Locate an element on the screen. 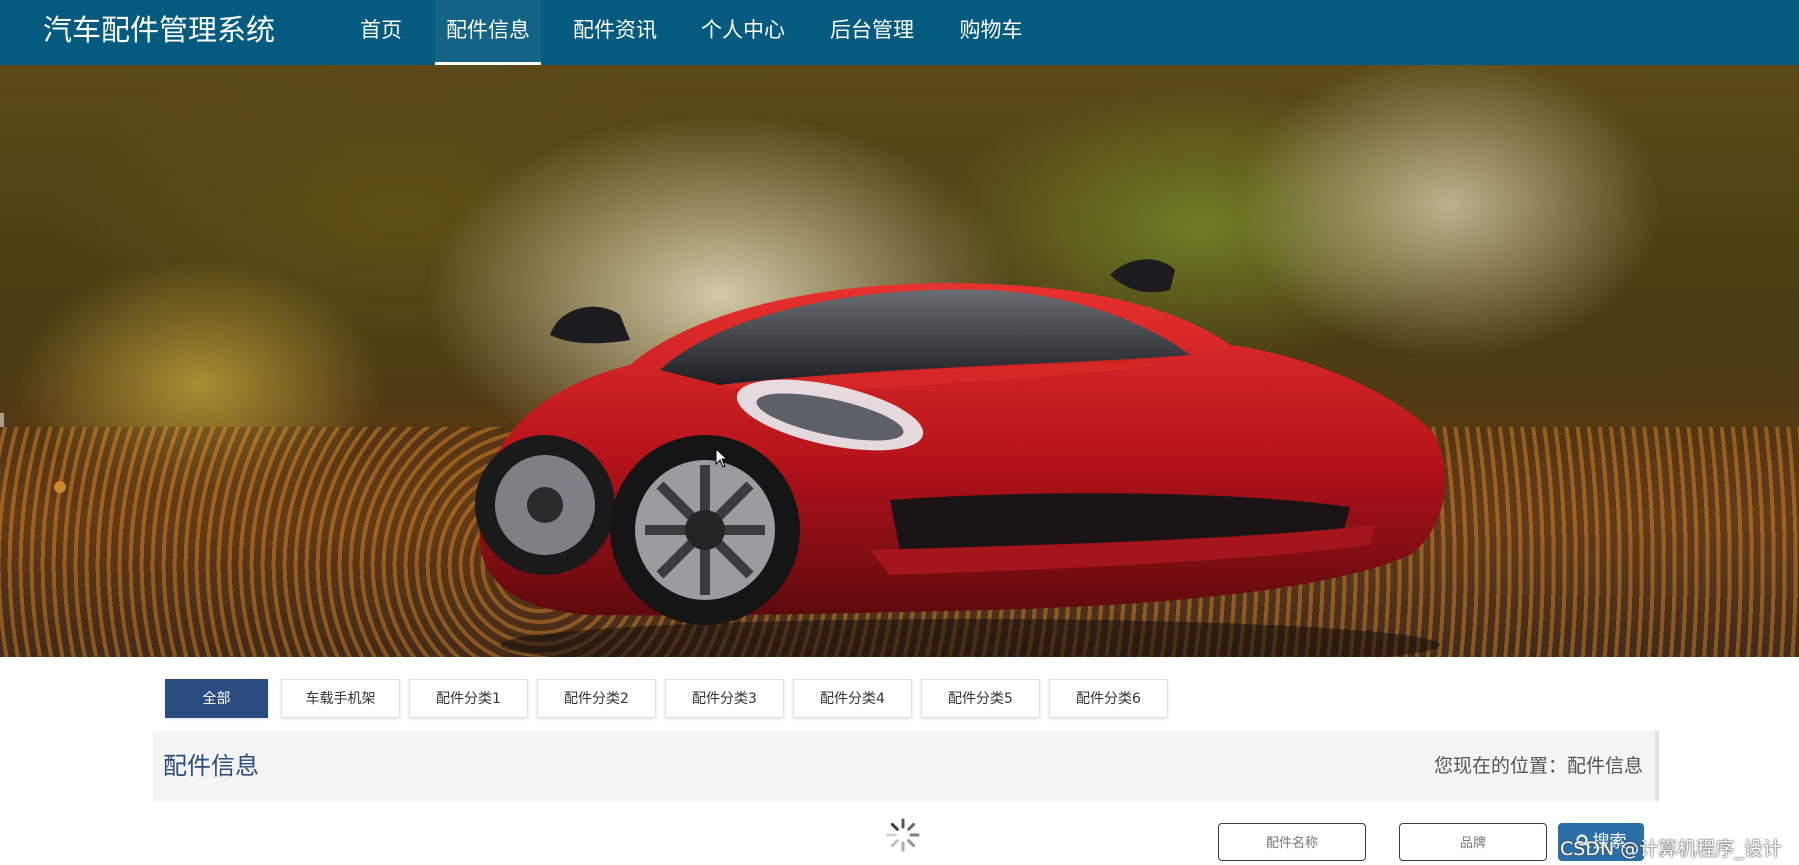  nav-item-parts-info: 配件信息 is located at coordinates (488, 32).